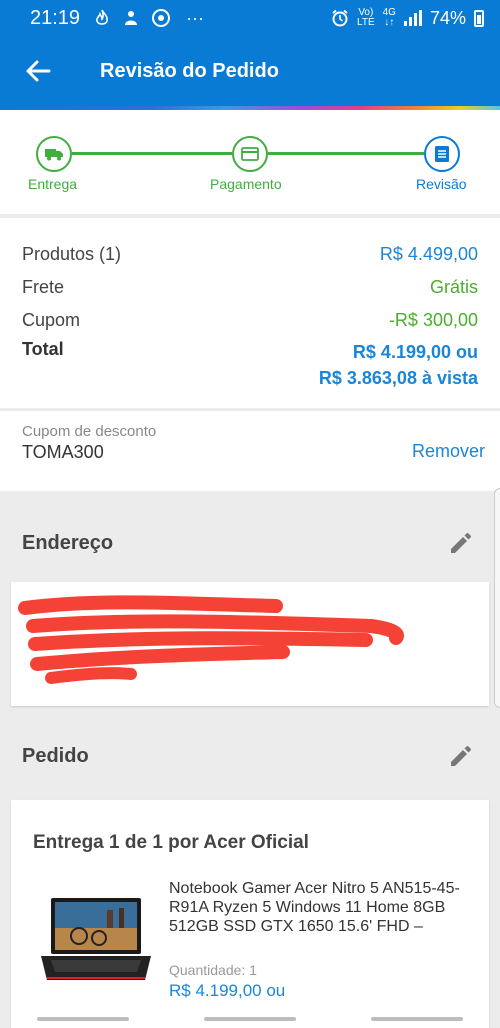  What do you see at coordinates (447, 17) in the screenshot?
I see `battery-percent: 74%` at bounding box center [447, 17].